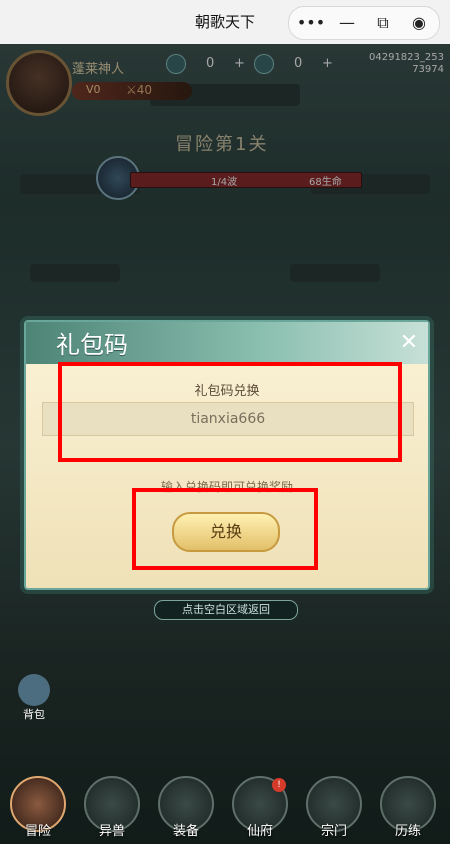  Describe the element at coordinates (334, 810) in the screenshot. I see `nav-sect: 宗门` at that location.